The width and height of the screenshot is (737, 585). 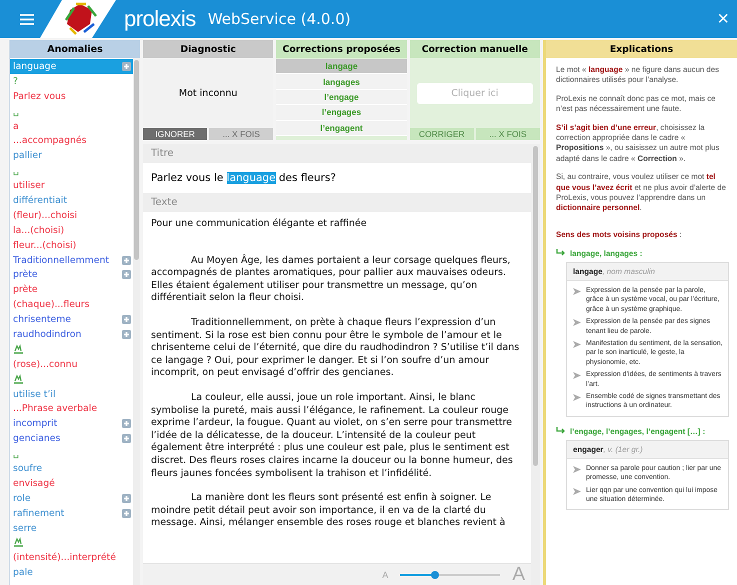 I want to click on subtitle: Pour une communication élégante et raffinée, so click(x=259, y=224).